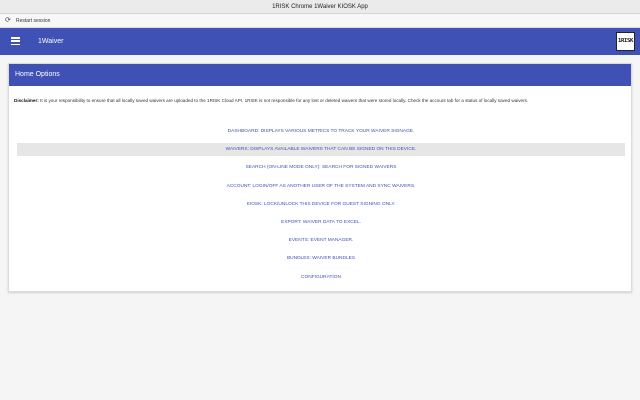 The image size is (640, 400). Describe the element at coordinates (15, 41) in the screenshot. I see `hamburger-menu-icon` at that location.